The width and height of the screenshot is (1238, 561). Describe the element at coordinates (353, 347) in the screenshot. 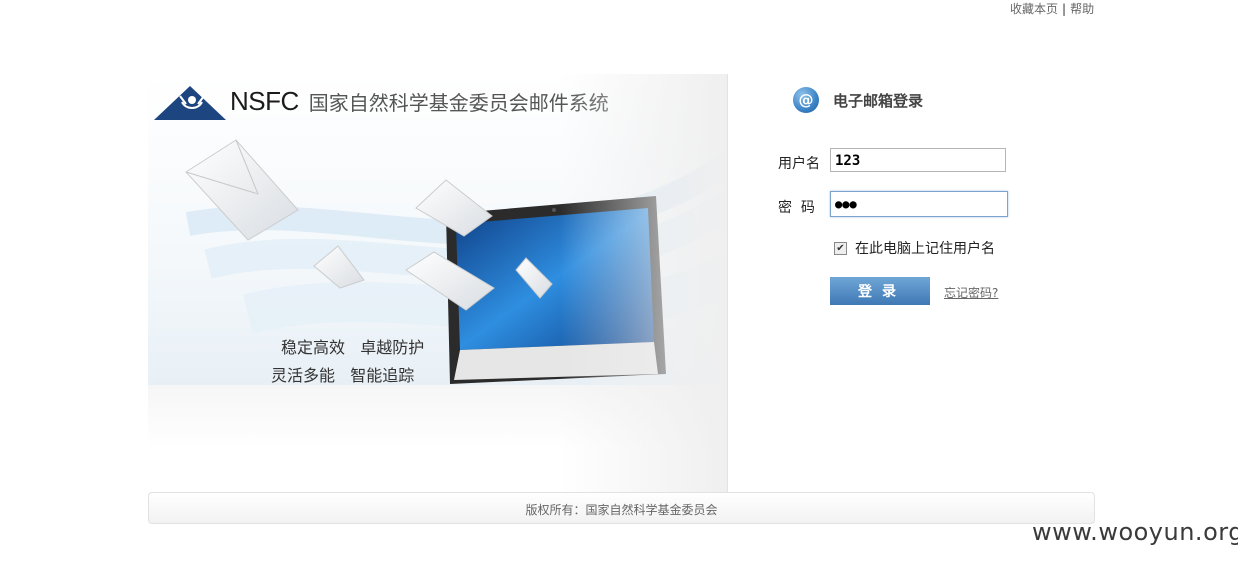

I see `slogan-line-1: 稳定高效 卓越防护` at that location.